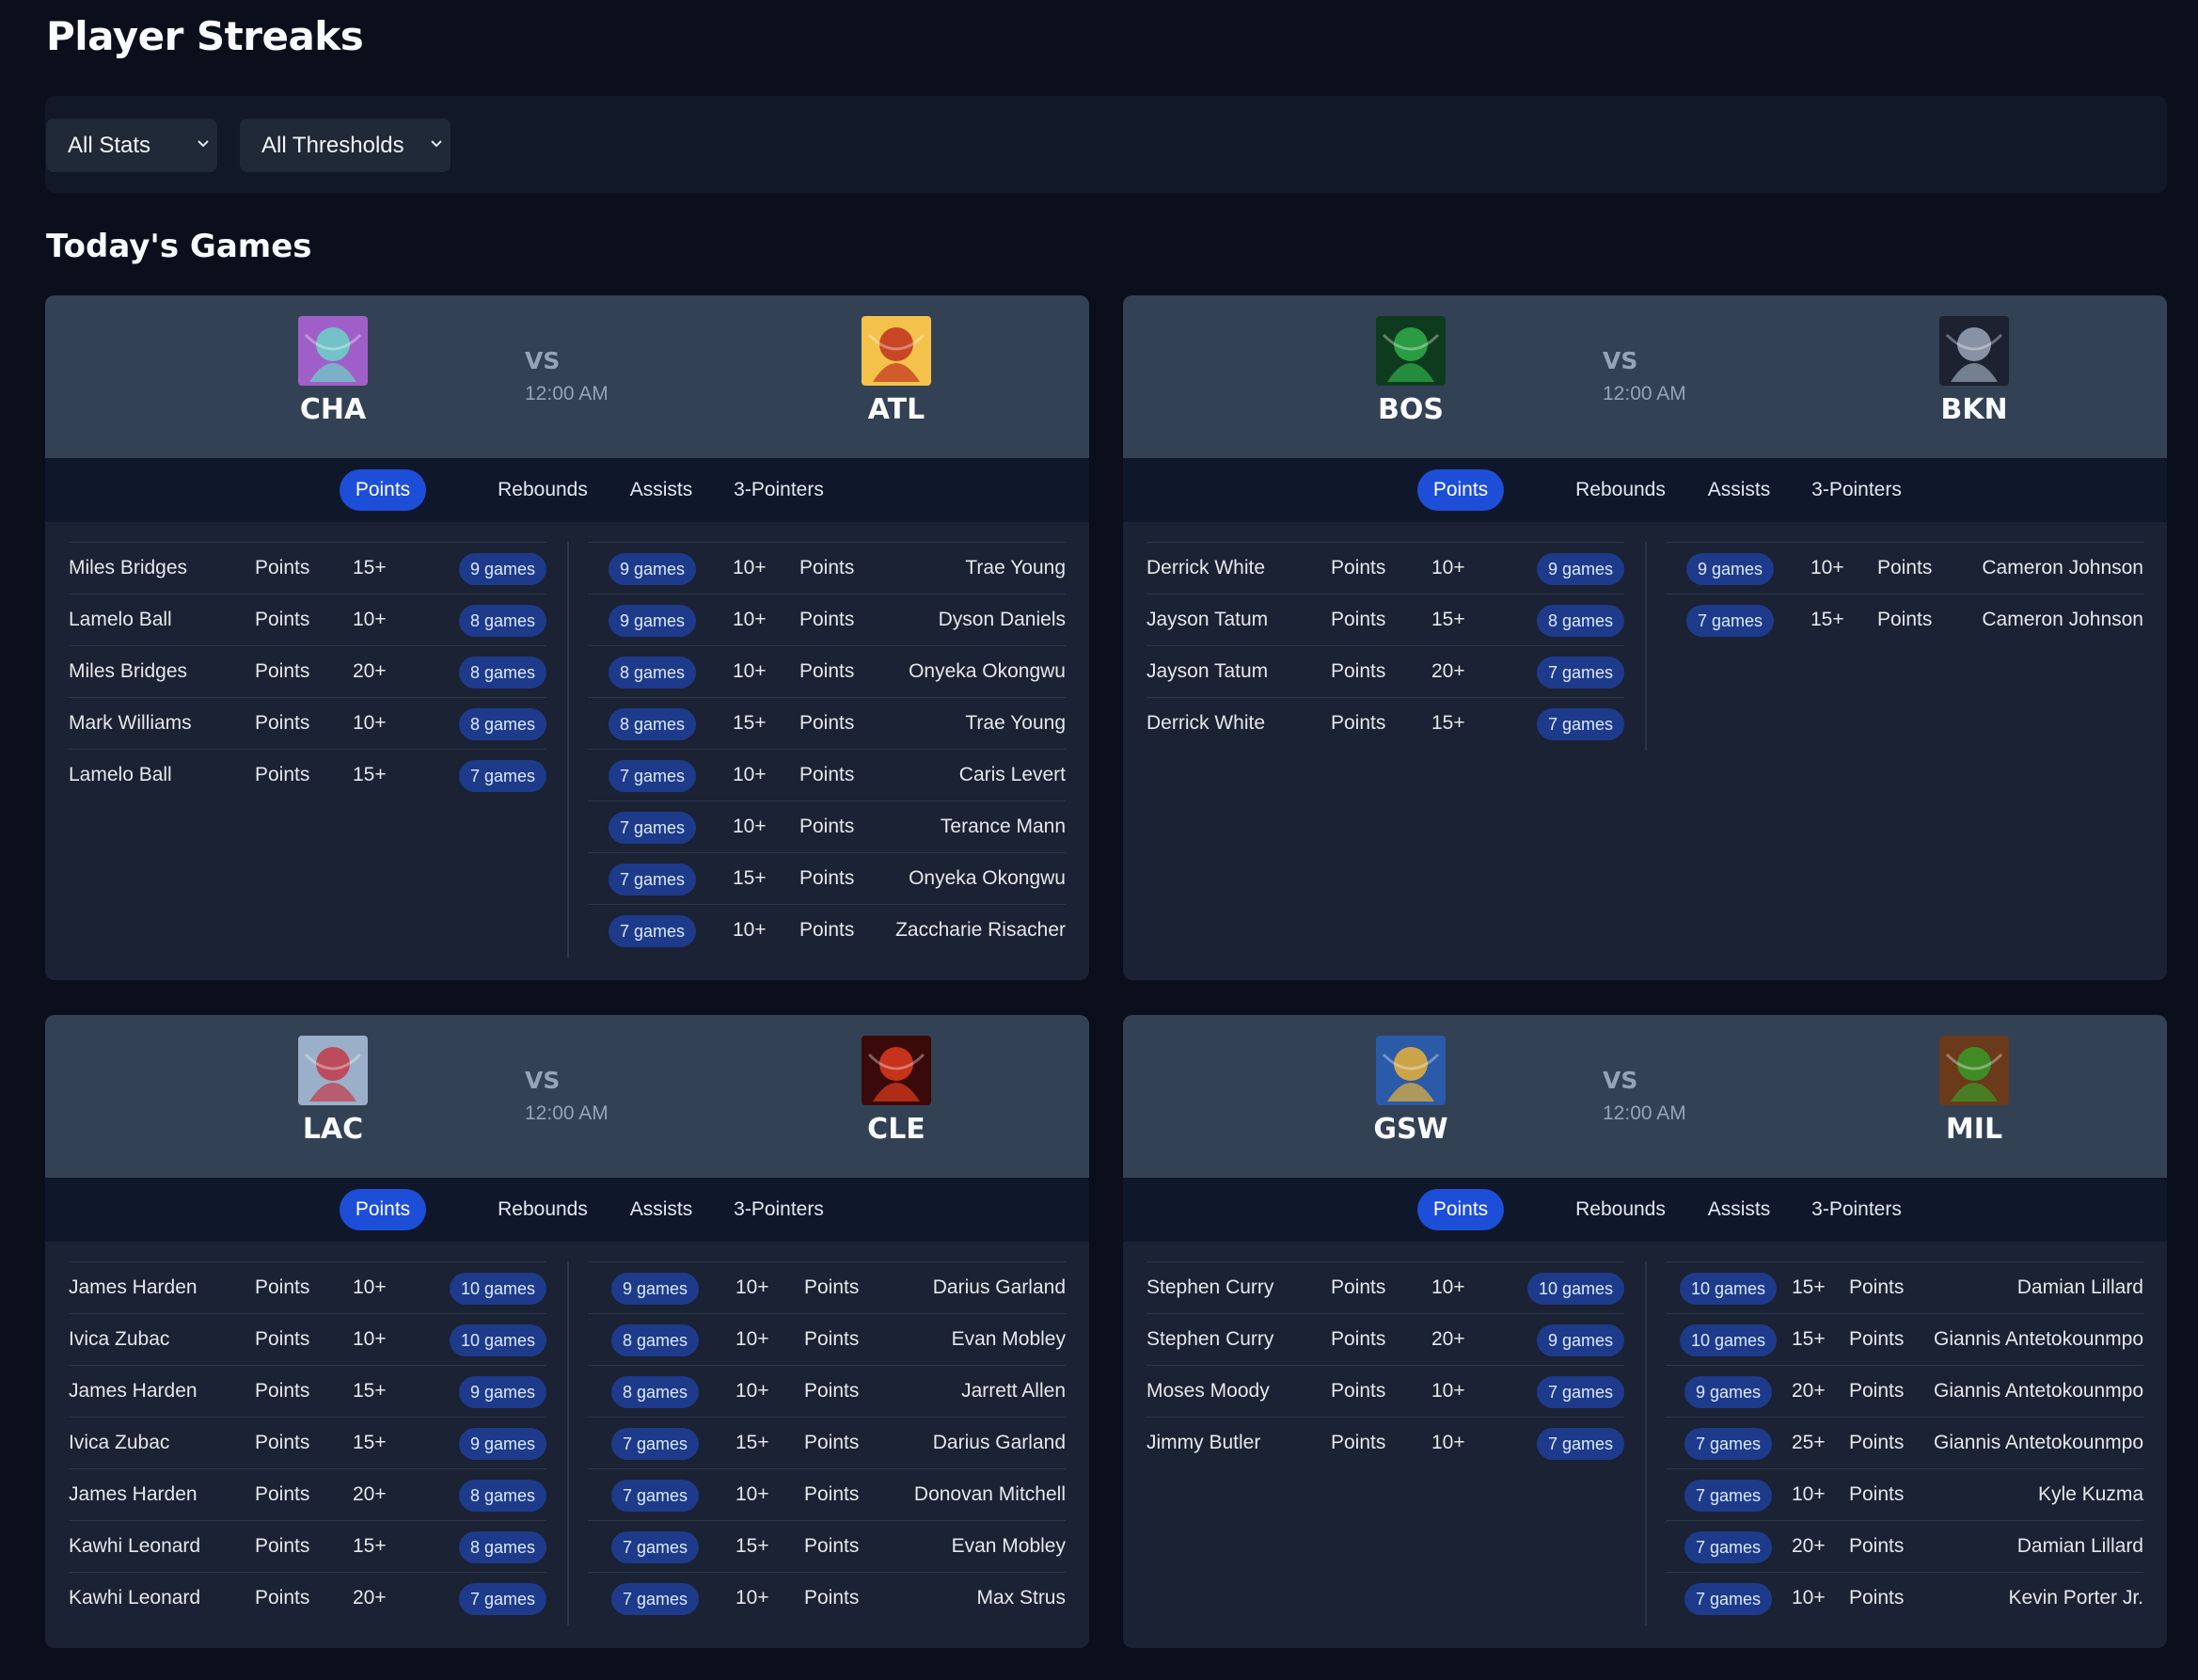 The height and width of the screenshot is (1680, 2198). I want to click on streak-row: Ivica Zubac Points 10+ 10 games, so click(307, 1339).